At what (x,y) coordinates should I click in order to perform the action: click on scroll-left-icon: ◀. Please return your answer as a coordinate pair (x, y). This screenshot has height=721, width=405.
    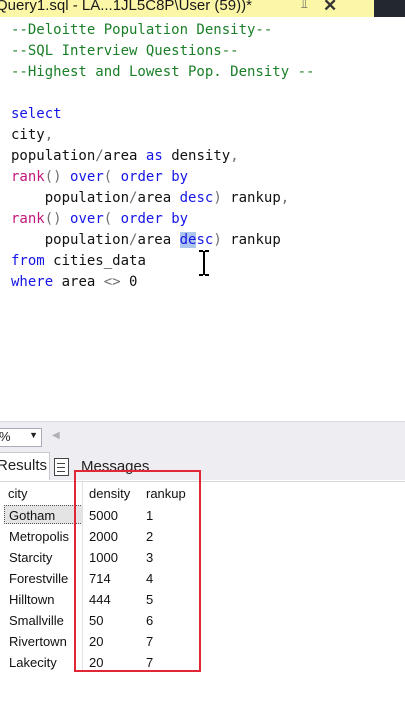
    Looking at the image, I should click on (56, 435).